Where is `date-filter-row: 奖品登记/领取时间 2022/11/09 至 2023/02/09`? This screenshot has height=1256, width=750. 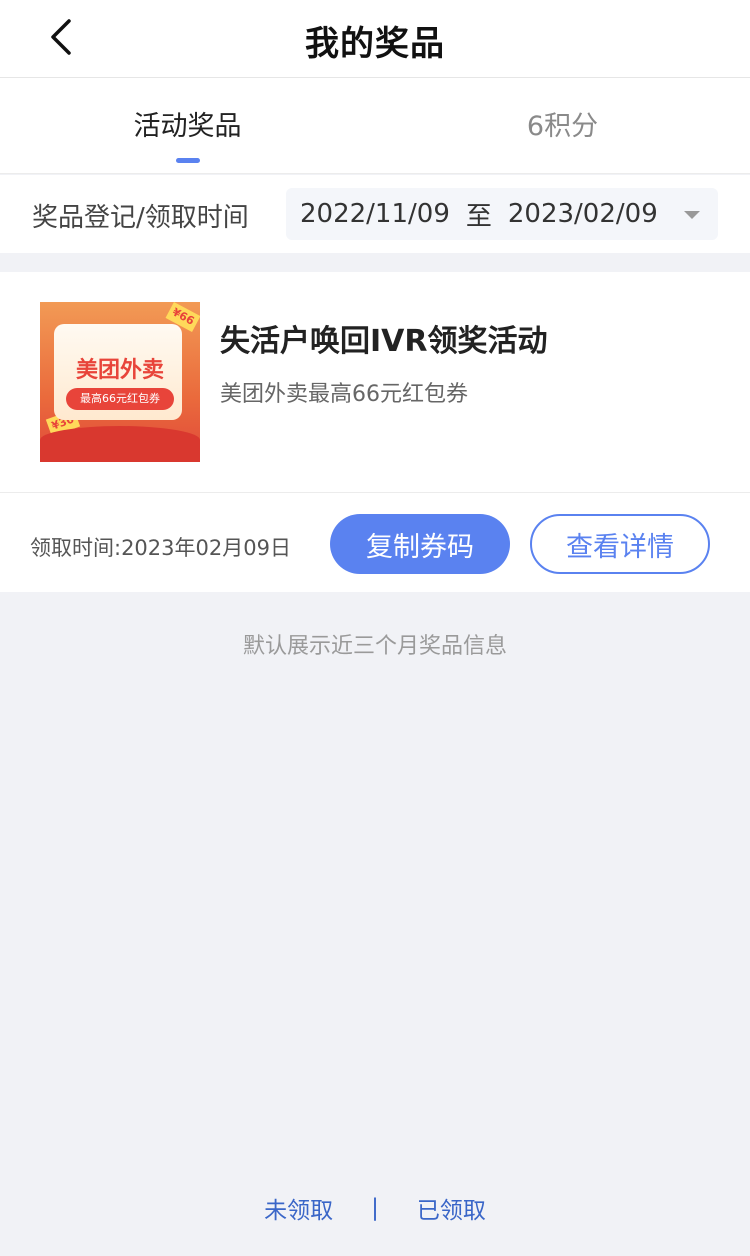 date-filter-row: 奖品登记/领取时间 2022/11/09 至 2023/02/09 is located at coordinates (375, 214).